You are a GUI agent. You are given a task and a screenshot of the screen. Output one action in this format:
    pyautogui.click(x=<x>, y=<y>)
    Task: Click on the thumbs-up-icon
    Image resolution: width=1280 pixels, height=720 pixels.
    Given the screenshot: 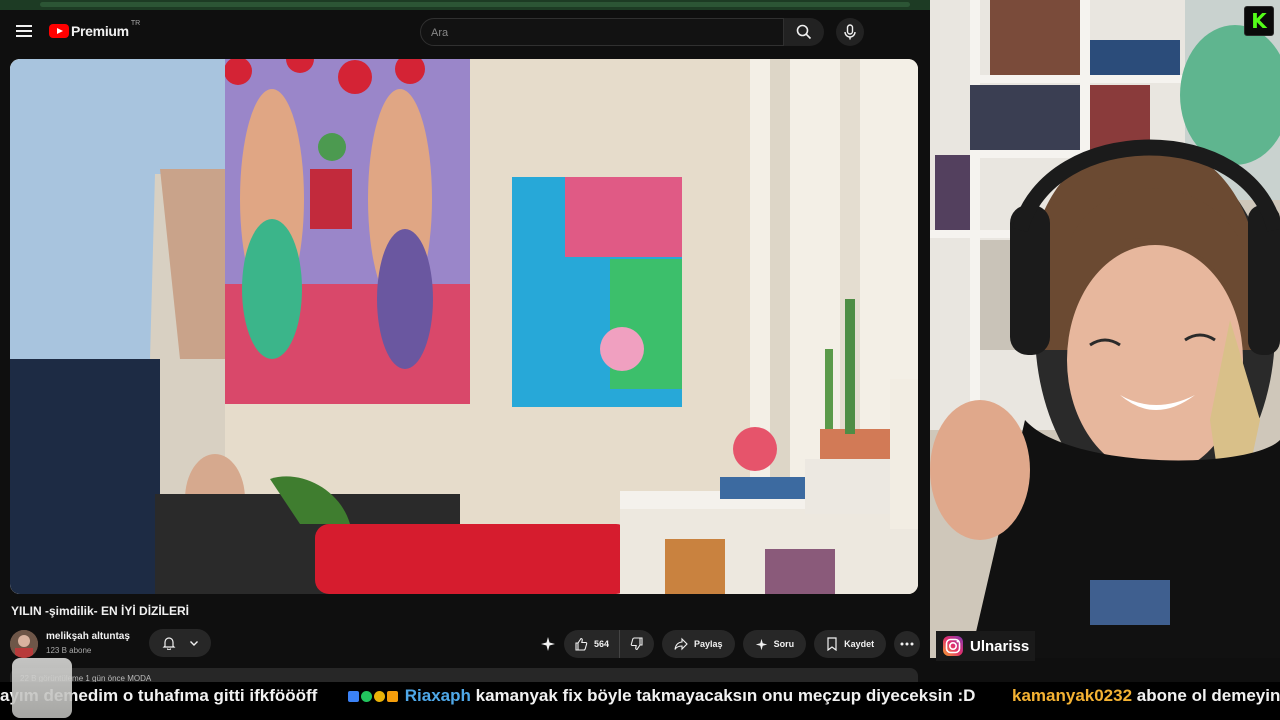 What is the action you would take?
    pyautogui.click(x=581, y=644)
    